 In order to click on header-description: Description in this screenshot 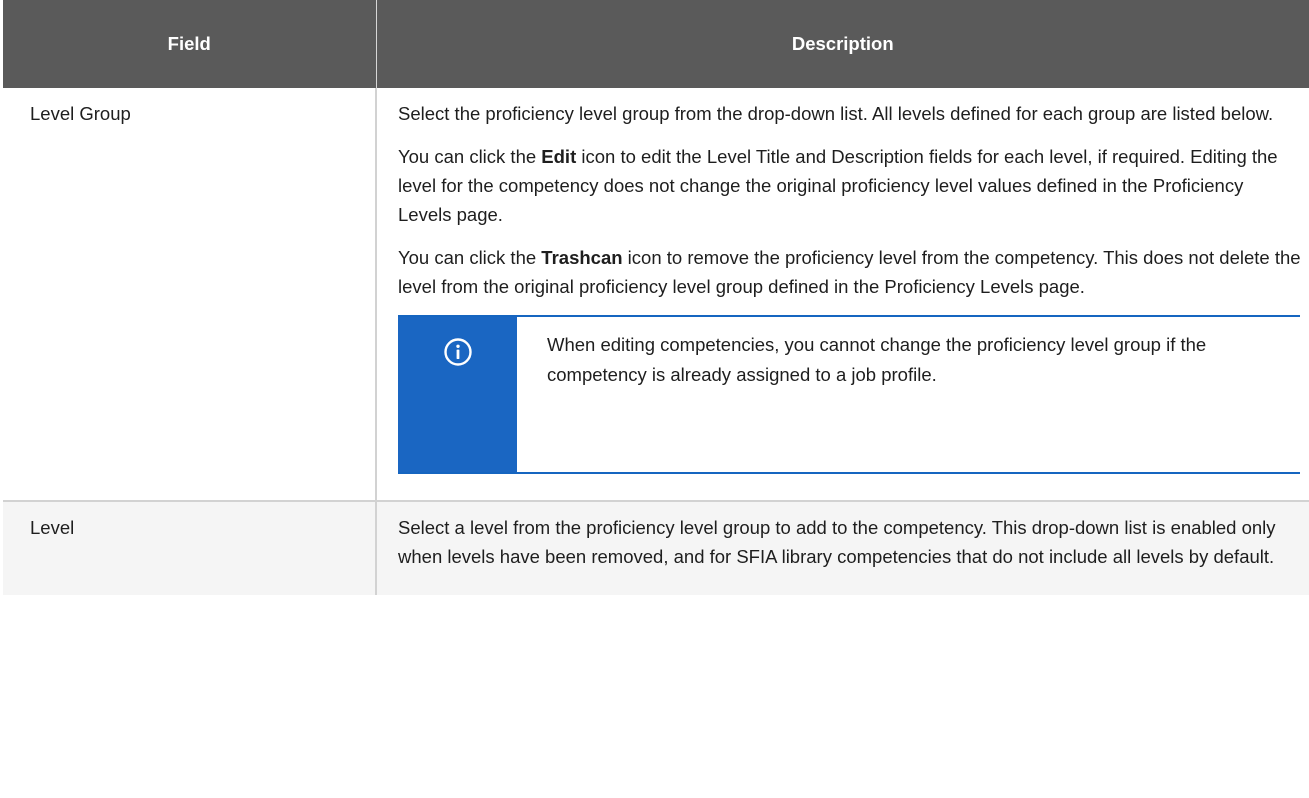, I will do `click(842, 44)`.